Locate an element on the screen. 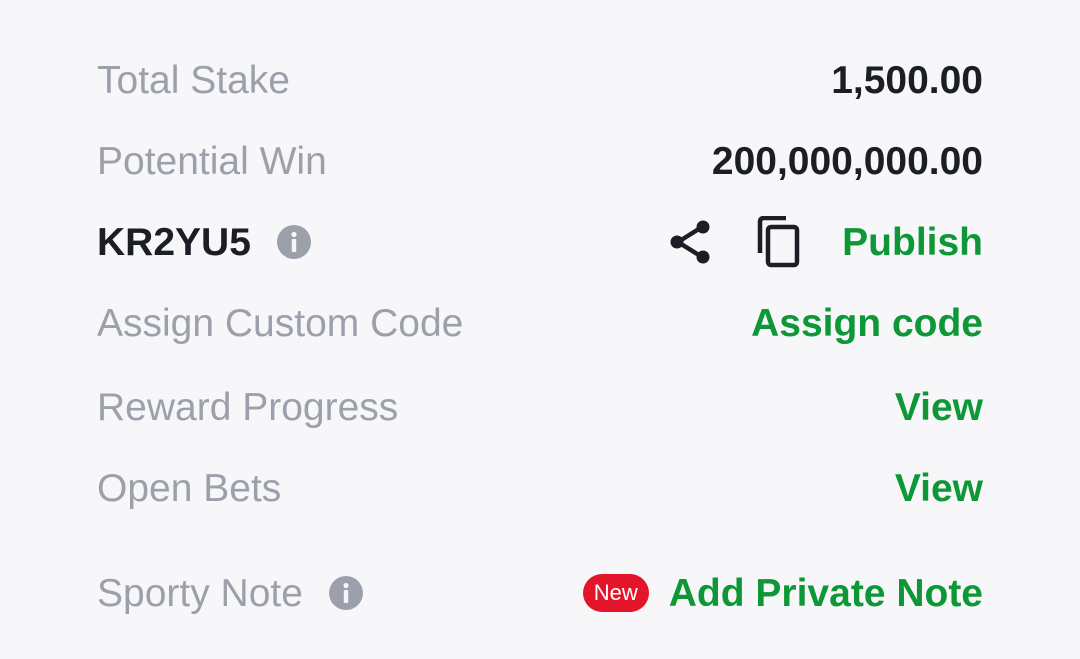 This screenshot has width=1080, height=659. total-stake-row: Total Stake 1,500.00 is located at coordinates (540, 80).